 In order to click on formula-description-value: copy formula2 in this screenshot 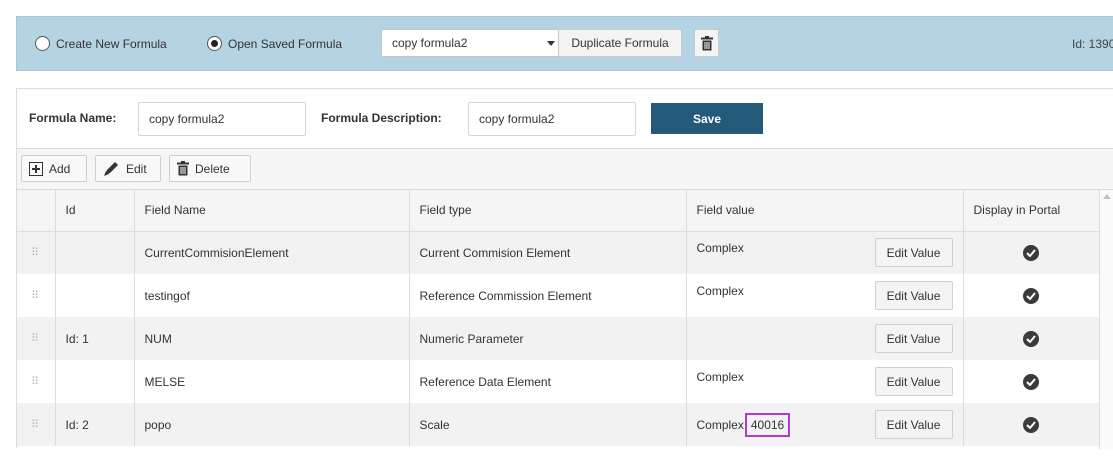, I will do `click(517, 119)`.